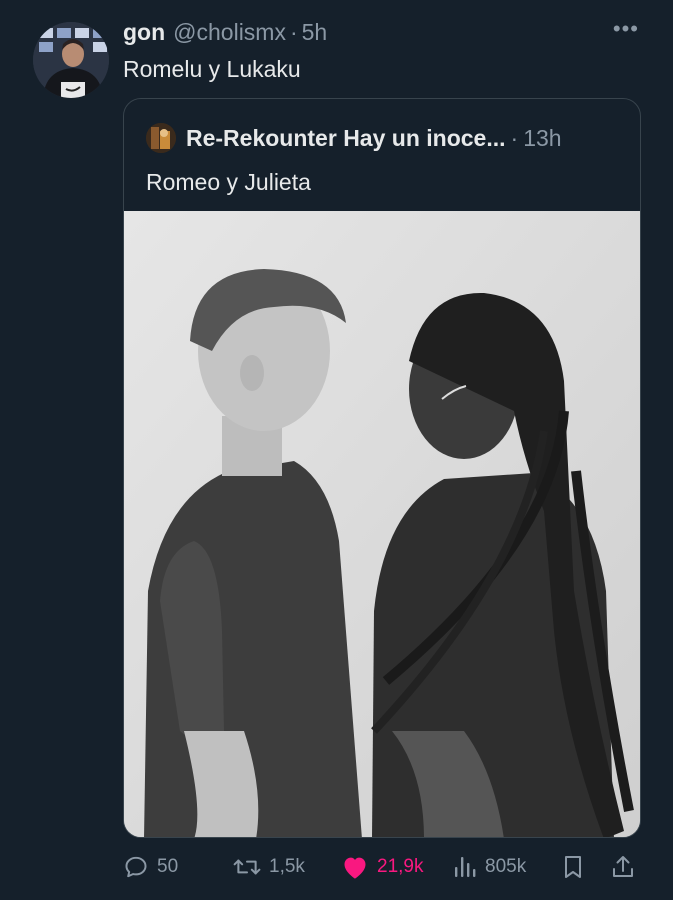  I want to click on tweet-timestamp: 5h, so click(315, 32).